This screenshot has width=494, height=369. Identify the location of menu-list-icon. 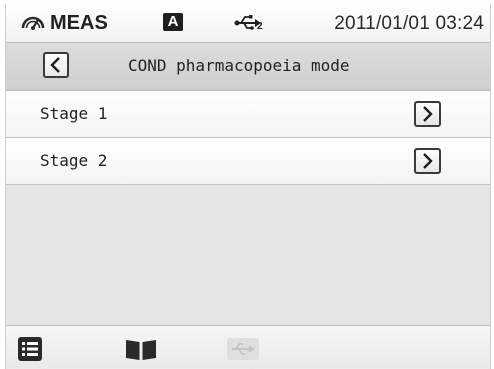
(30, 349).